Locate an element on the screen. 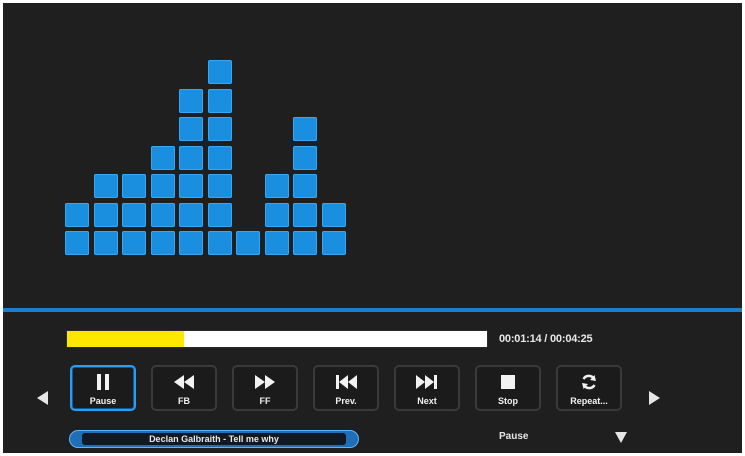 The width and height of the screenshot is (745, 456). next-button: Next is located at coordinates (427, 388).